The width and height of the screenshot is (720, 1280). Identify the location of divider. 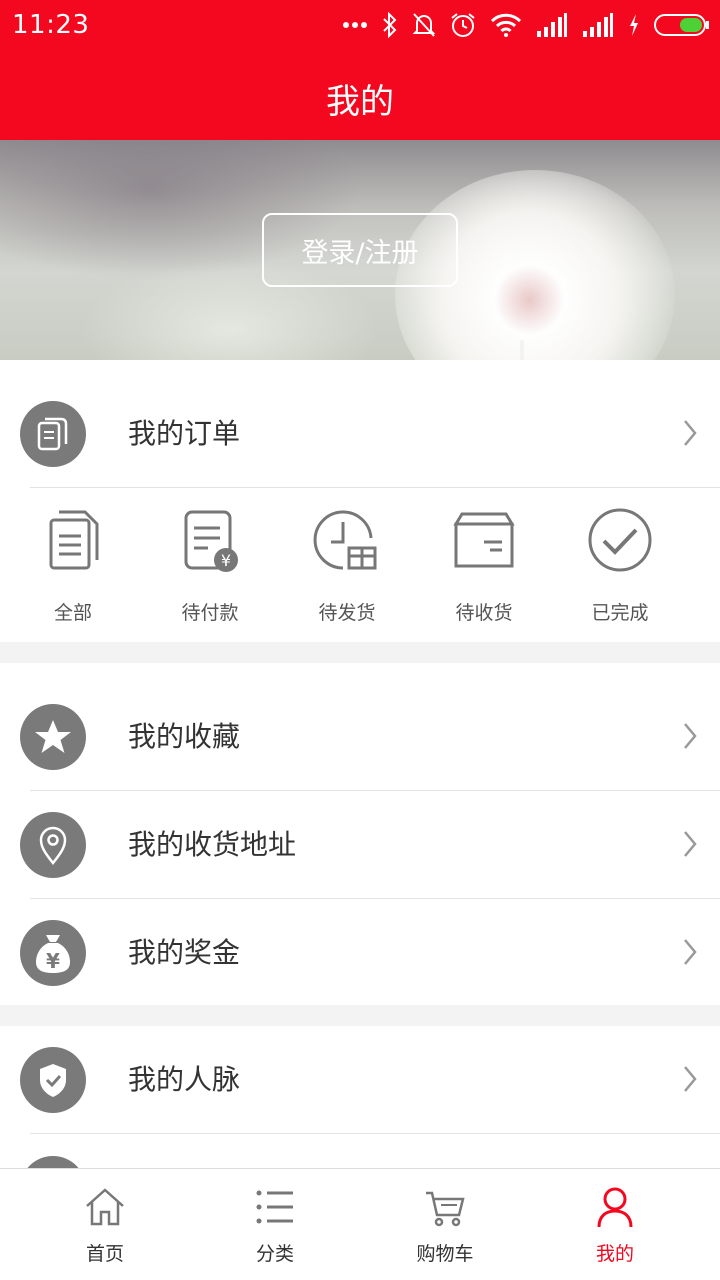
(375, 1133).